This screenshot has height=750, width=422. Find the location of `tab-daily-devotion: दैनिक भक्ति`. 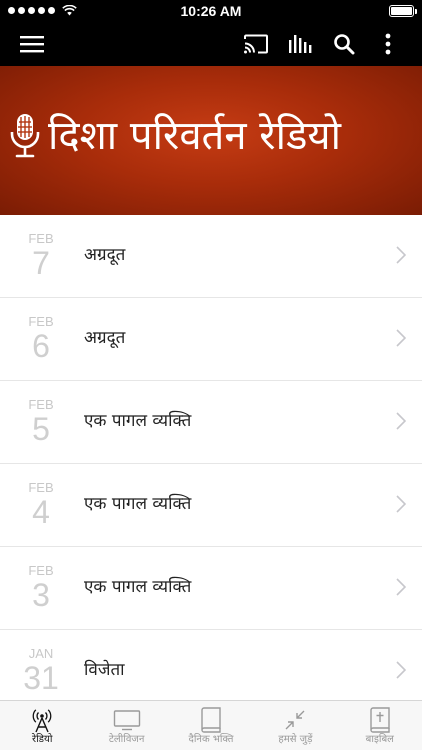

tab-daily-devotion: दैनिक भक्ति is located at coordinates (211, 725).